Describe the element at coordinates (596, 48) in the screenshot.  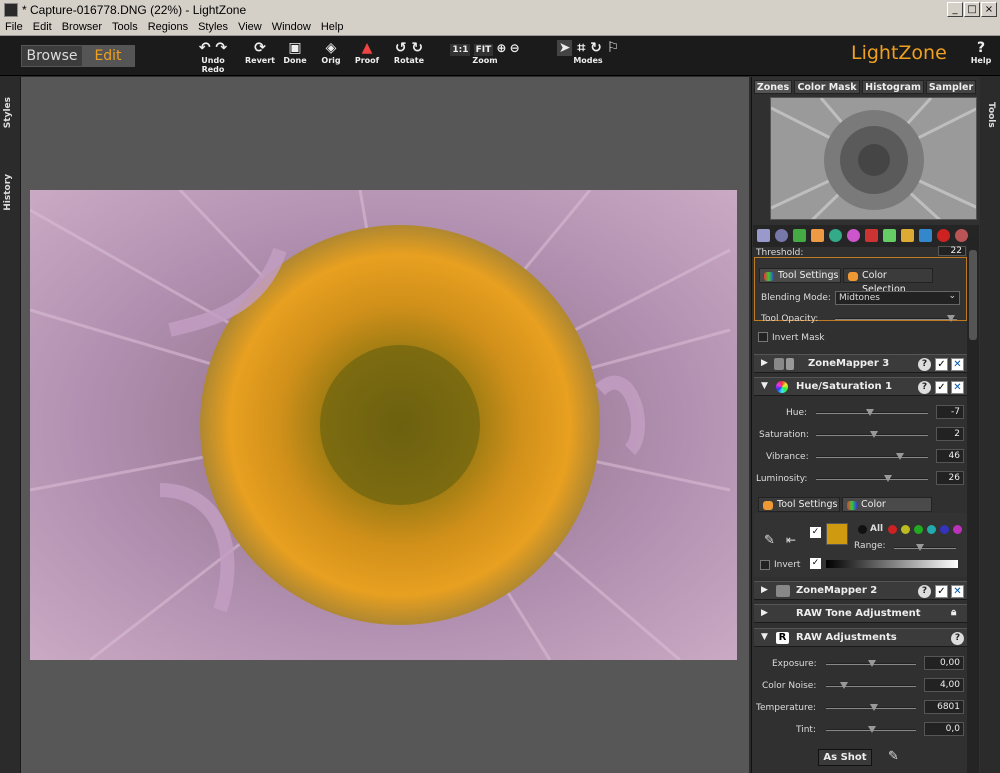
I see `rotate-mode-icon: ↻` at that location.